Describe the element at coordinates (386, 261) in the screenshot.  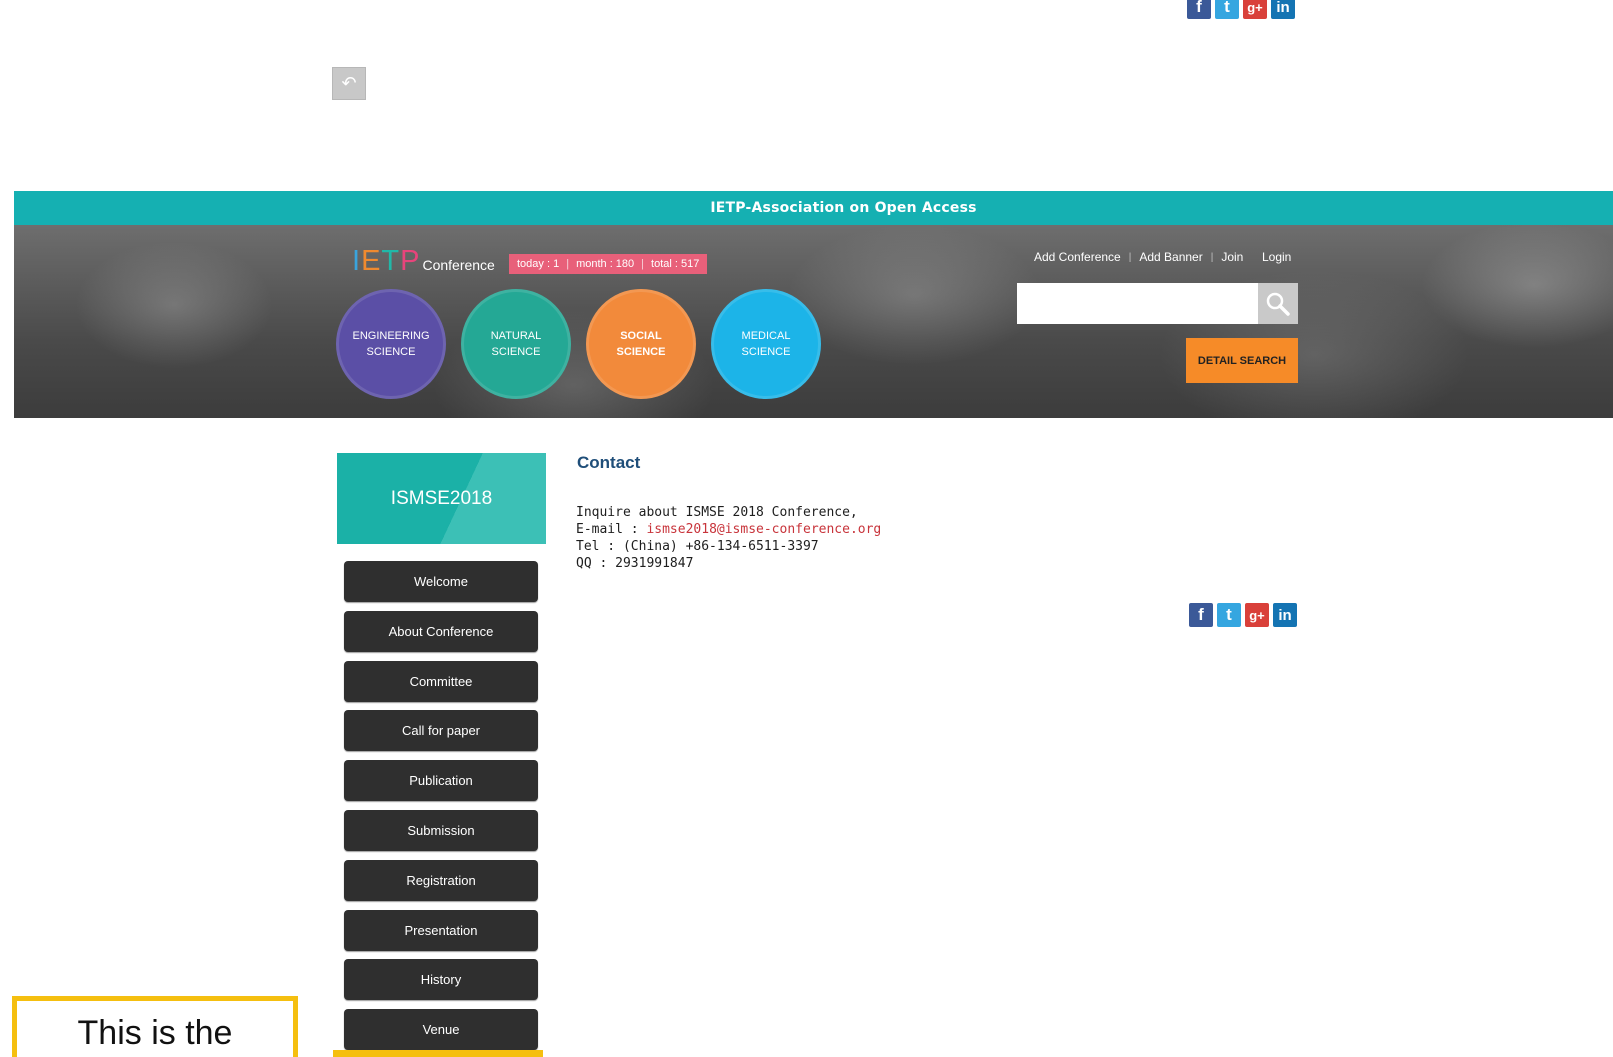
I see `logo-ietp: IETP` at that location.